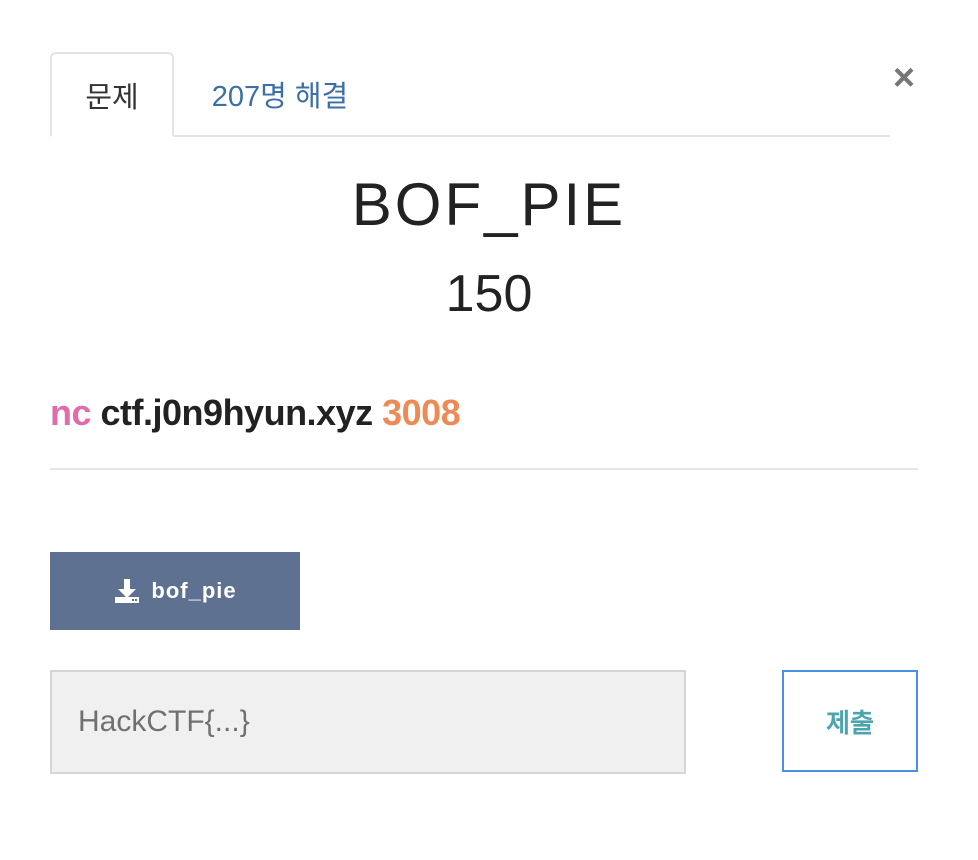  Describe the element at coordinates (237, 412) in the screenshot. I see `desc-host: ctf.j0n9hyun.xyz` at that location.